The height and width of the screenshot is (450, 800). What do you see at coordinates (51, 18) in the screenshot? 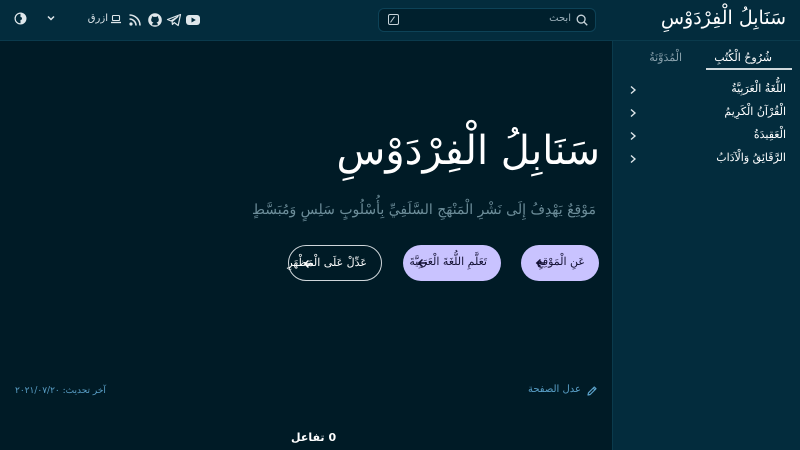
I see `chevron-down-icon` at bounding box center [51, 18].